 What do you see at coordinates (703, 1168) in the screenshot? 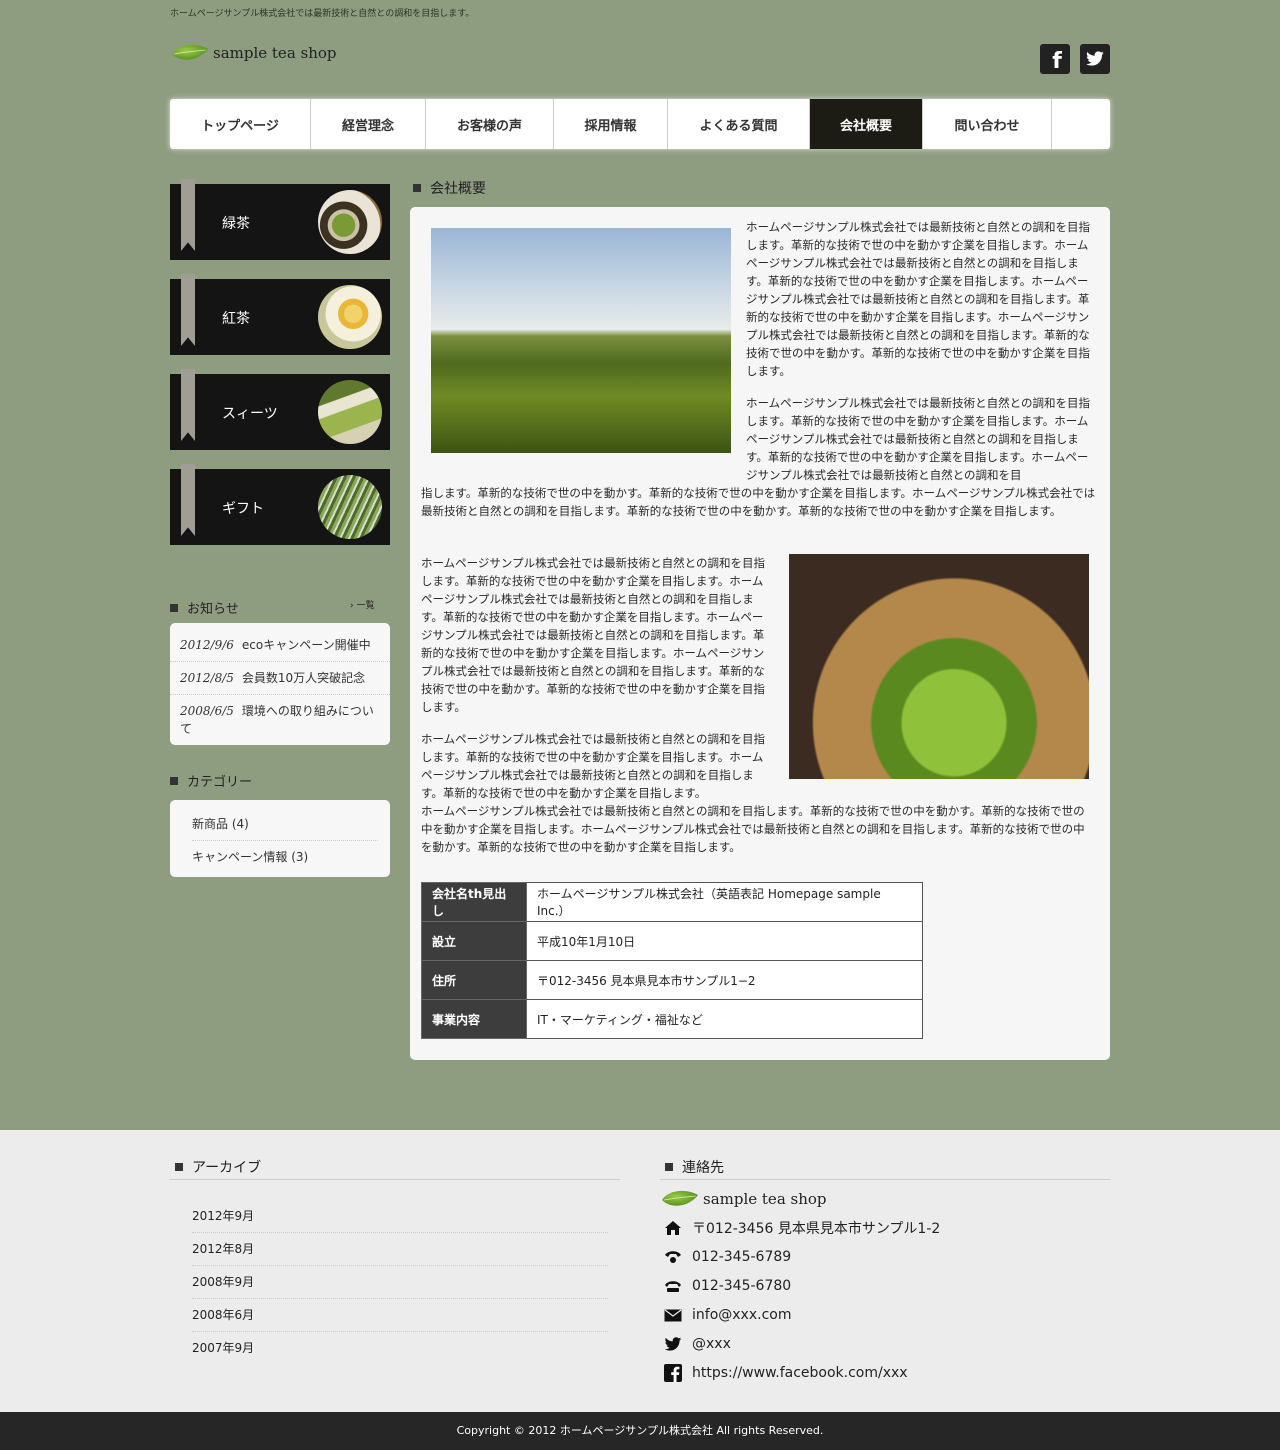
I see `contact-title: 連絡先` at bounding box center [703, 1168].